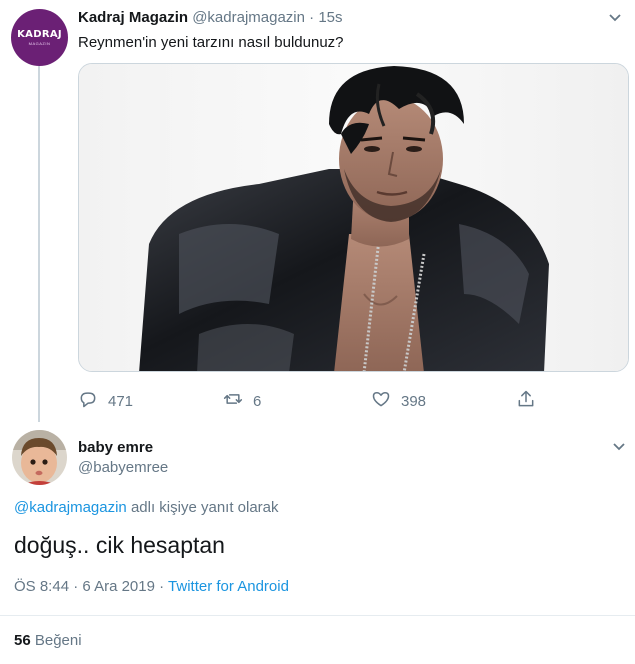 This screenshot has width=635, height=664. I want to click on like-button: 398, so click(398, 401).